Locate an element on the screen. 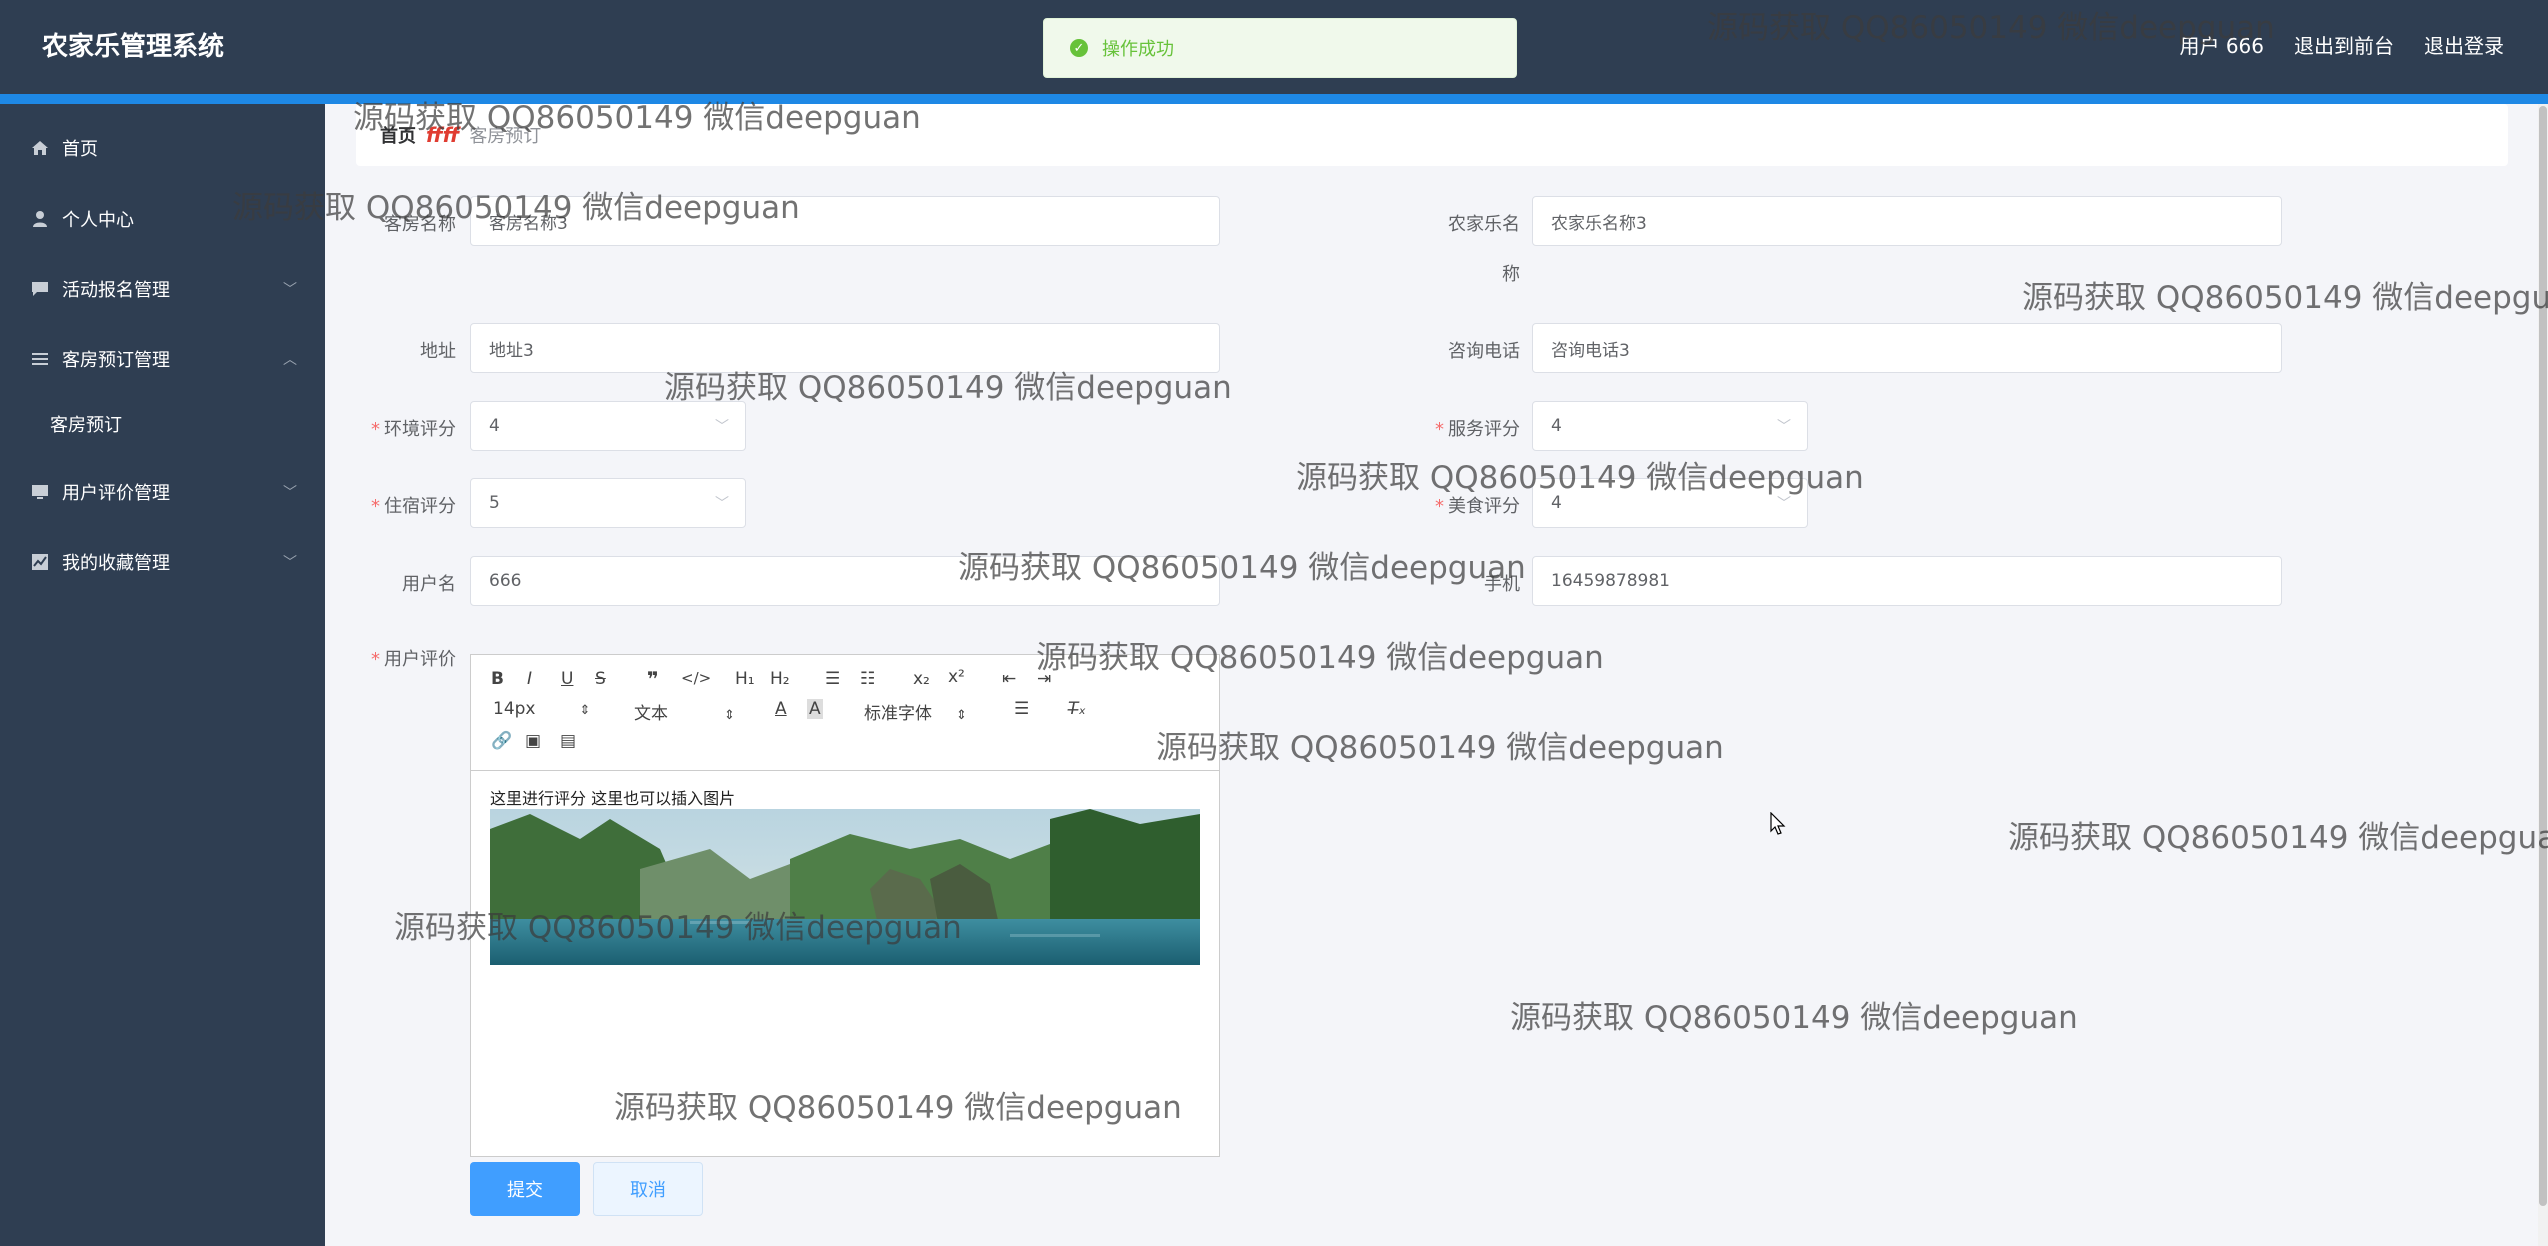  bold-icon: B is located at coordinates (497, 679).